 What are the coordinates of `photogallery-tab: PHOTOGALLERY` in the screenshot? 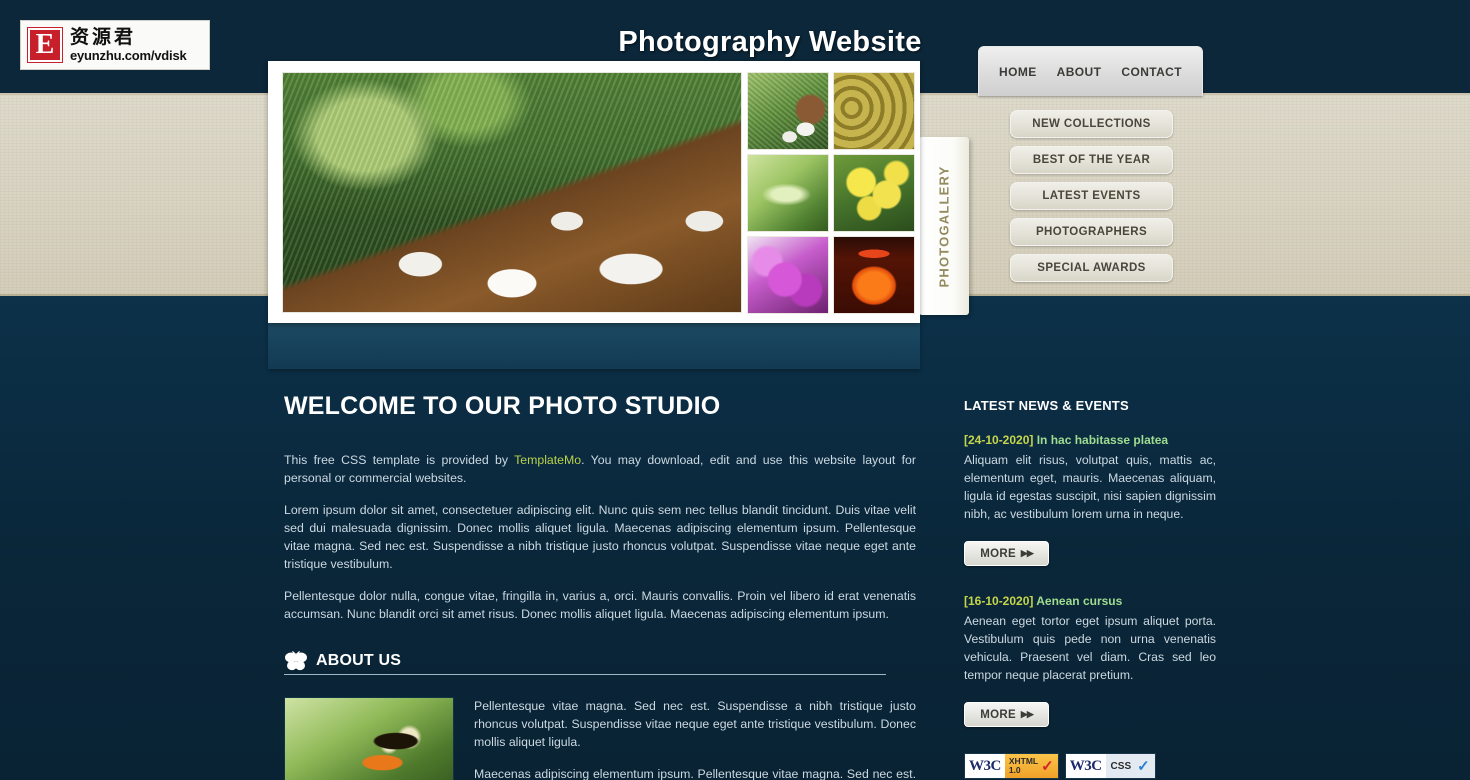 It's located at (944, 226).